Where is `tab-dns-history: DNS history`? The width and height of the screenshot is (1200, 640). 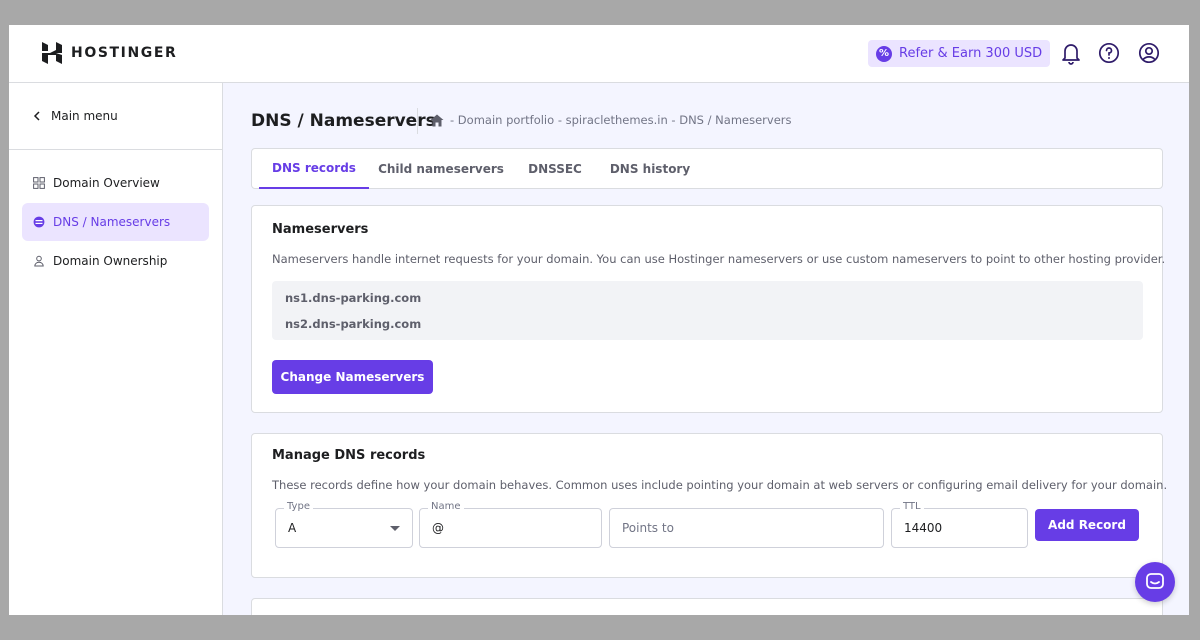 tab-dns-history: DNS history is located at coordinates (650, 169).